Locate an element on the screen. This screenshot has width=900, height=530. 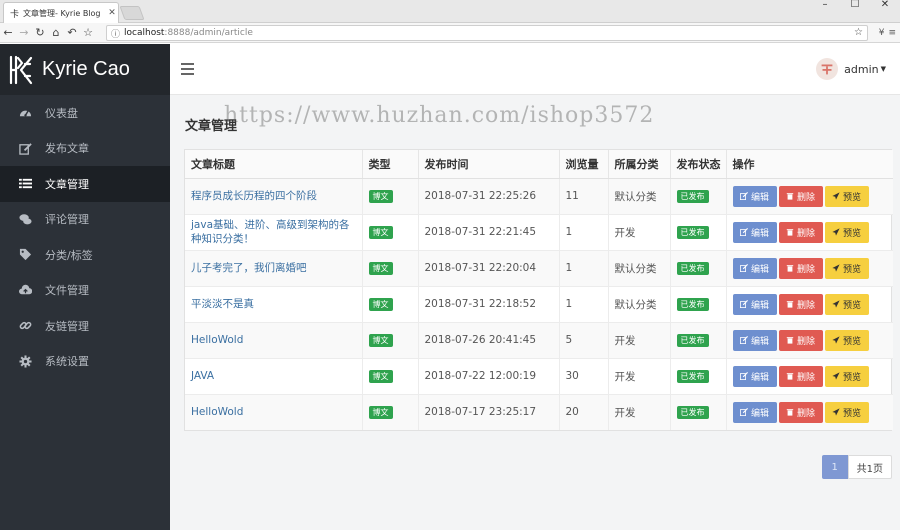
home-icon: ⌂ is located at coordinates (56, 33).